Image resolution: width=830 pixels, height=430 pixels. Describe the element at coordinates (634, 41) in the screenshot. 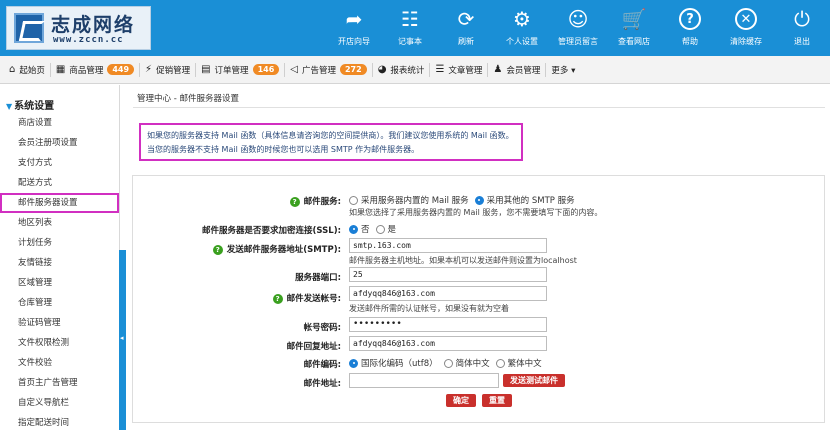

I see `toolbar-label: 查看网店` at that location.